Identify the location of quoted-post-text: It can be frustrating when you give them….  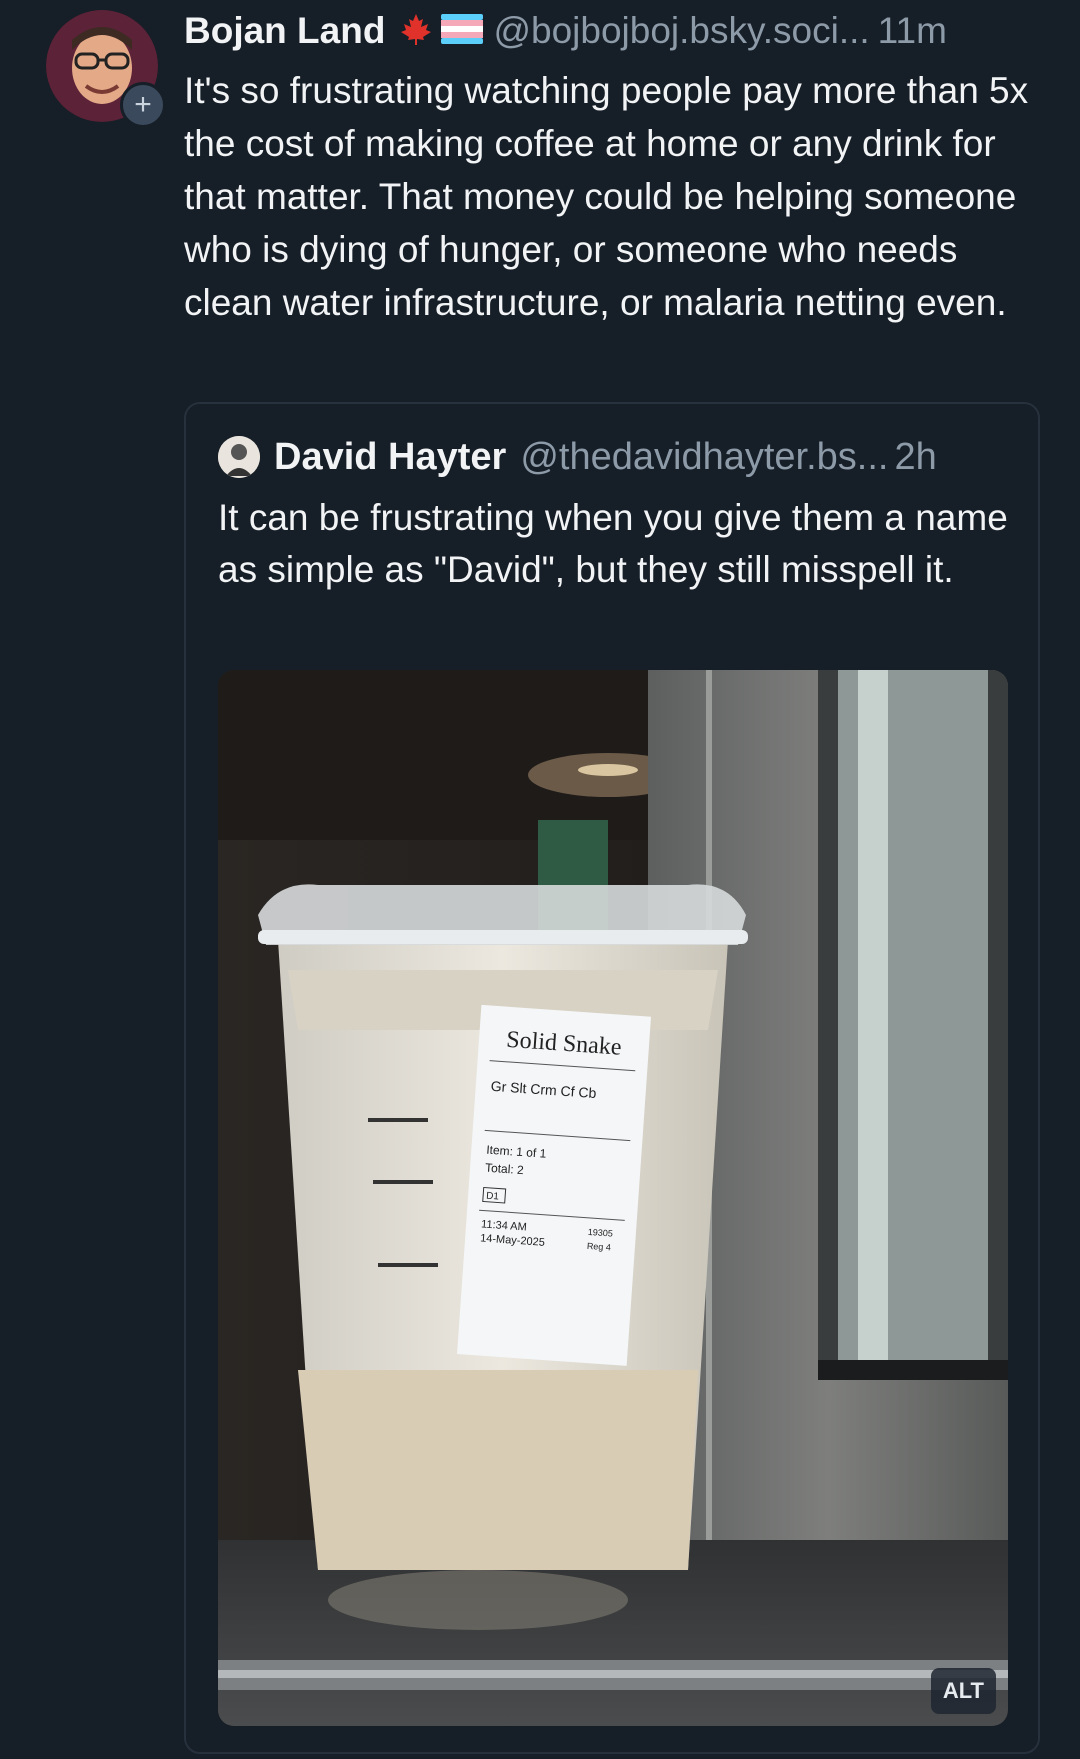
(613, 543).